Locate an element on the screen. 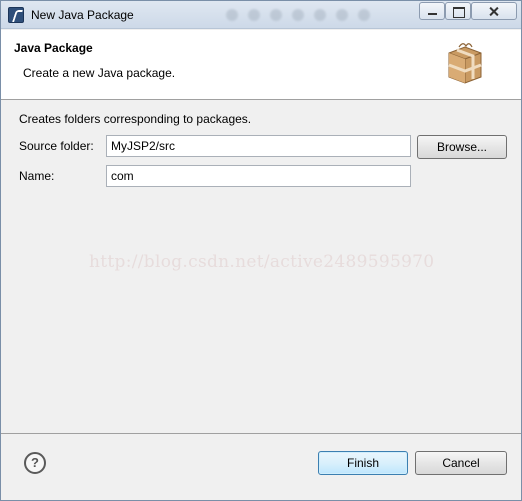  watermark: http://blog.csdn.net/active2489595970 is located at coordinates (262, 262).